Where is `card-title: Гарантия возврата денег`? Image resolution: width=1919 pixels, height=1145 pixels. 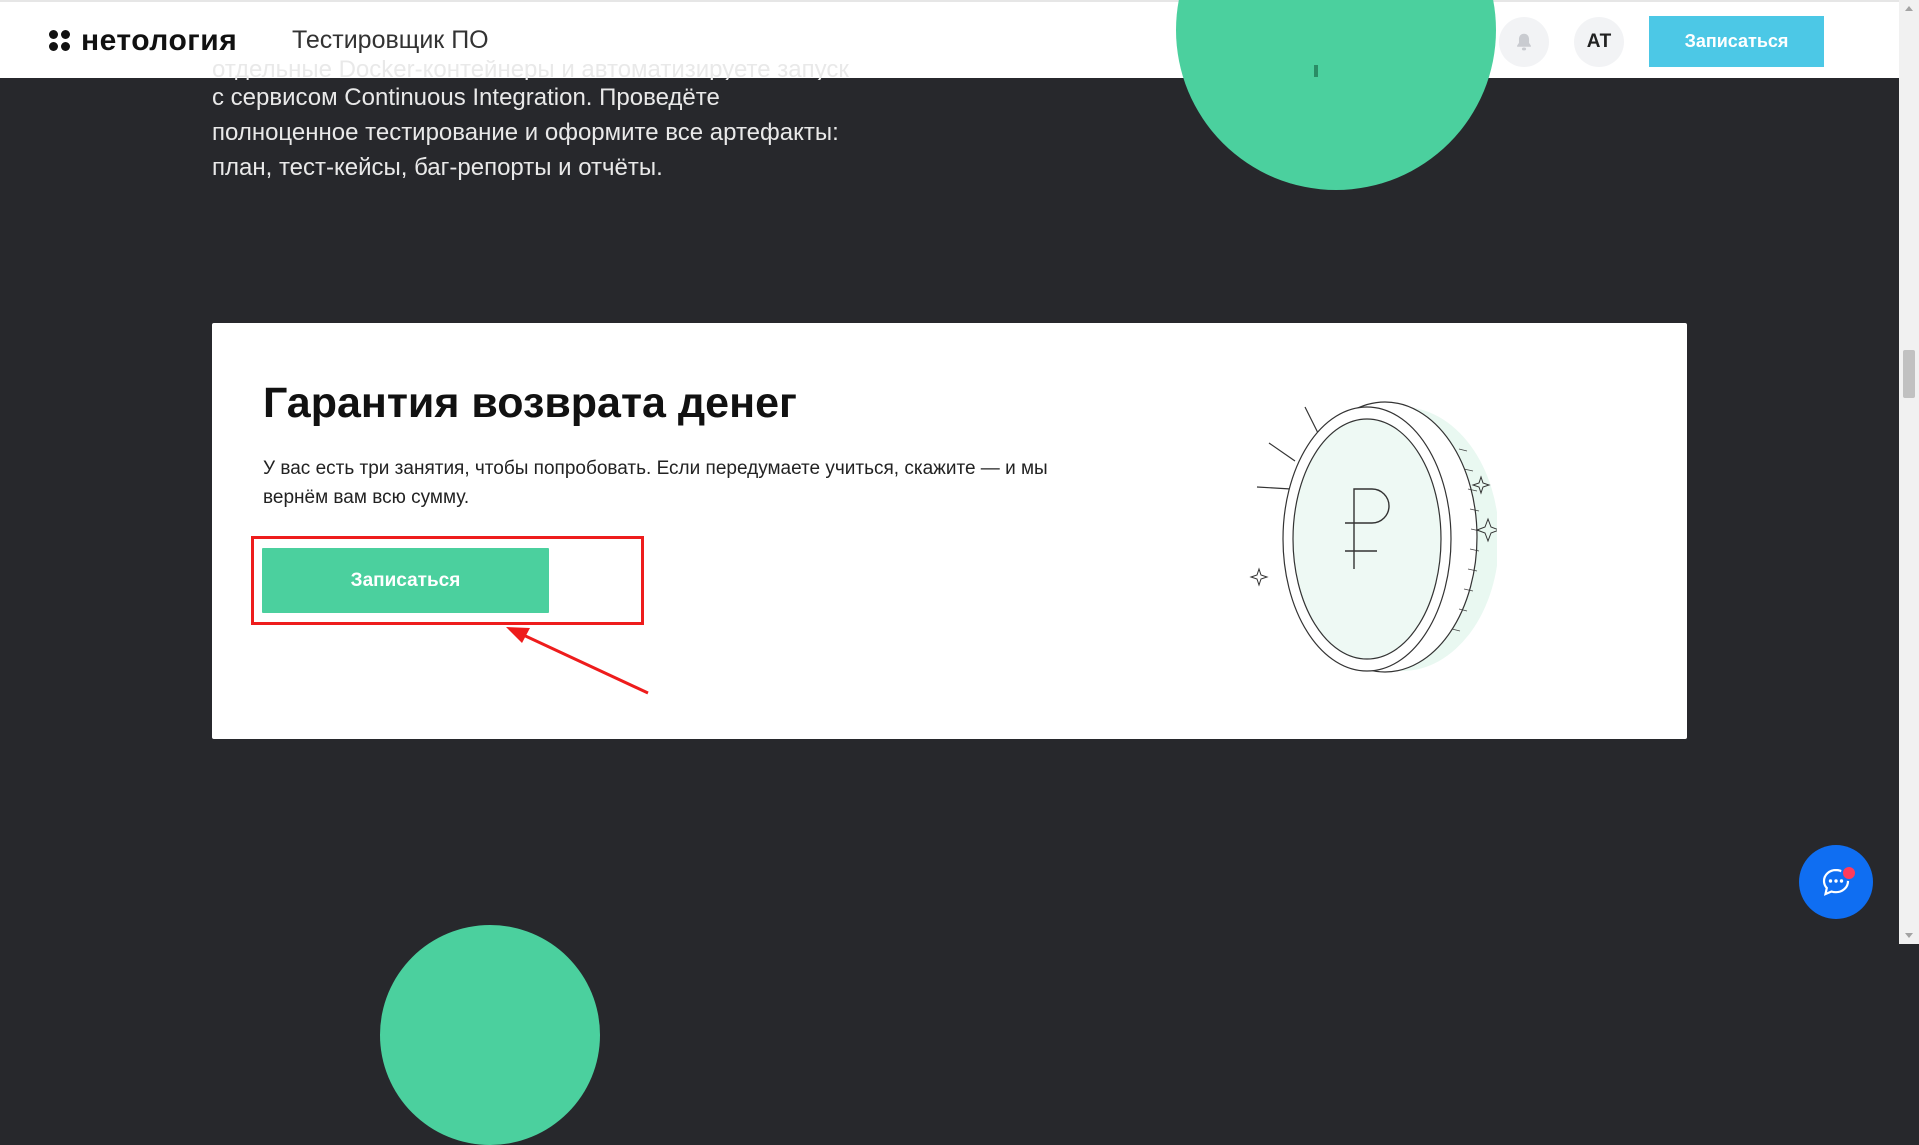 card-title: Гарантия возврата денег is located at coordinates (530, 403).